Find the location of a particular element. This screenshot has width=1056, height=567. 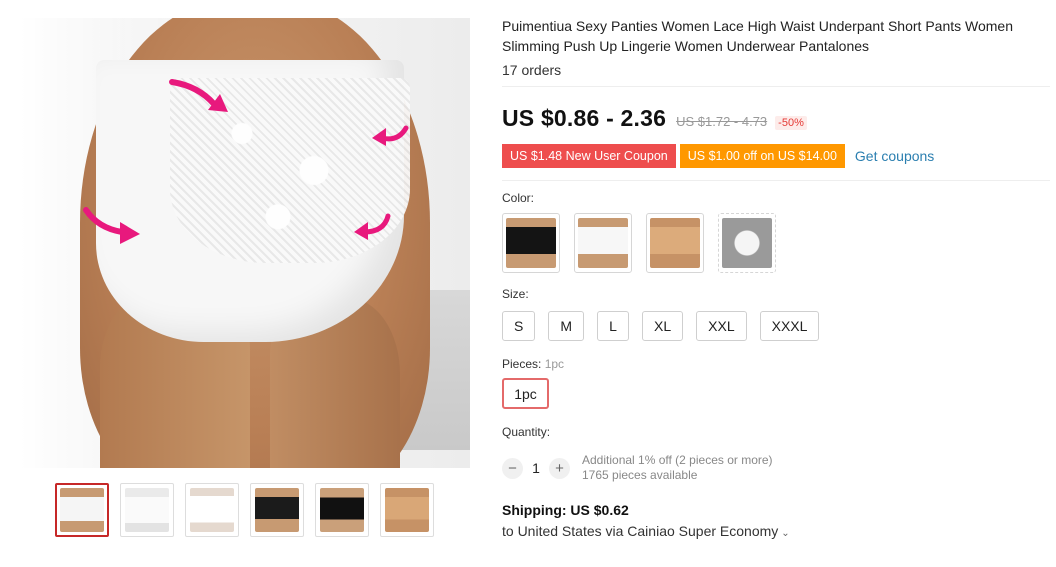

pieces-section: Pieces: 1pc 1pc is located at coordinates (777, 383).